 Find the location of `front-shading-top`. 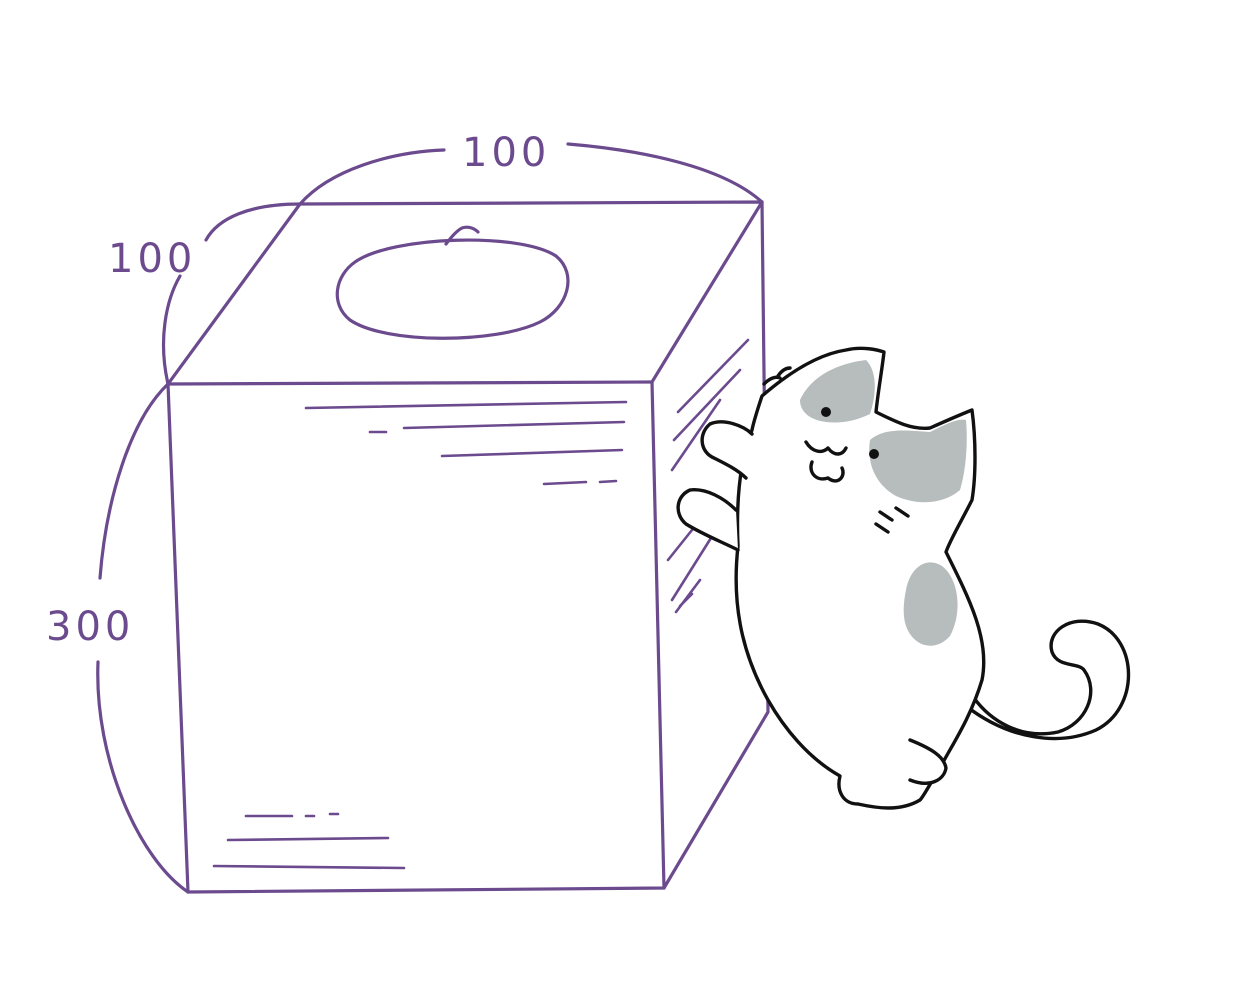

front-shading-top is located at coordinates (466, 443).